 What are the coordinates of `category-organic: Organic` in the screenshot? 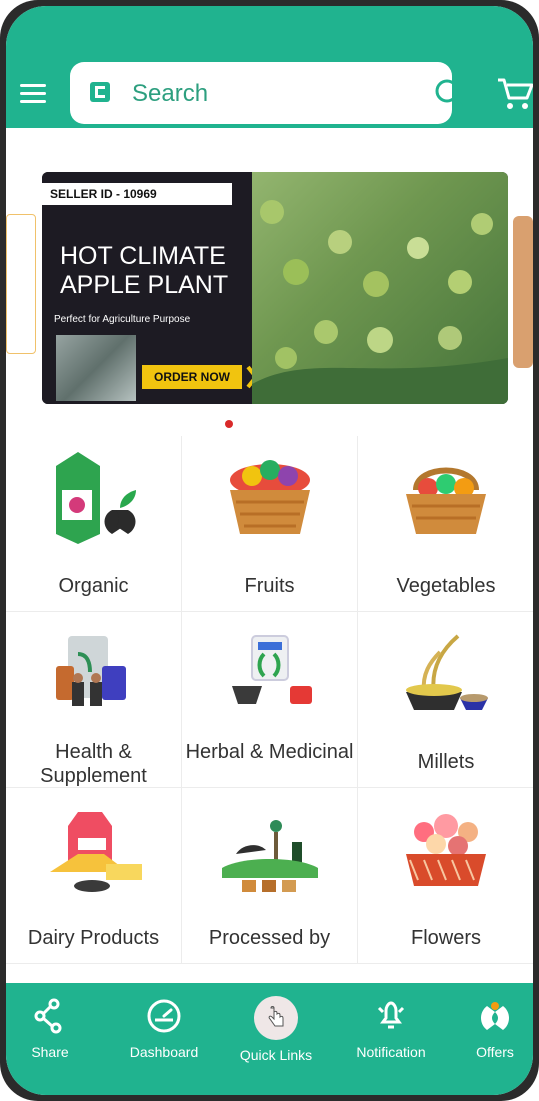 It's located at (94, 524).